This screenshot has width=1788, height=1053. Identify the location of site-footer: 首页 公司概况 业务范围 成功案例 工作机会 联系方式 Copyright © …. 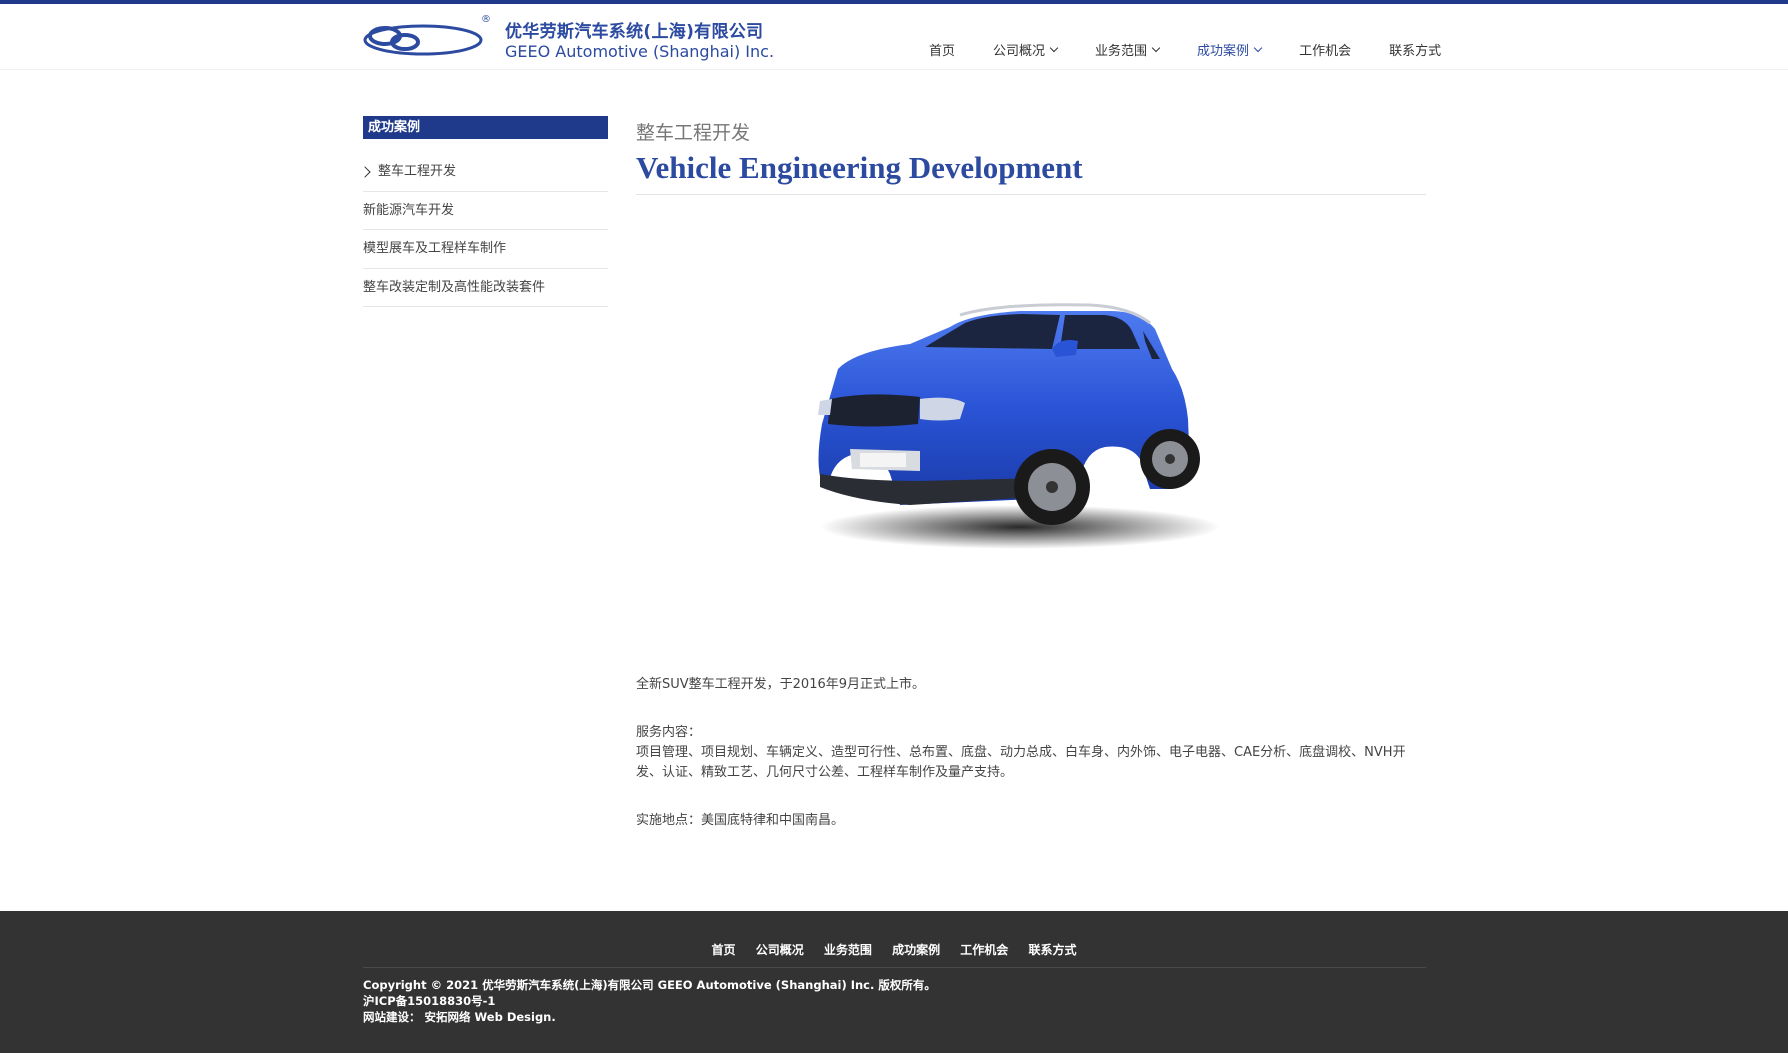
(894, 982).